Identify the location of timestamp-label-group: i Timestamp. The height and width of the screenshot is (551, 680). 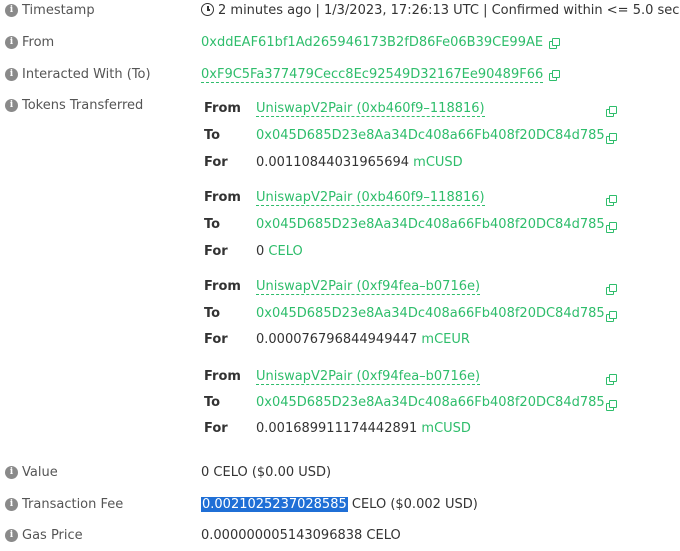
(50, 10).